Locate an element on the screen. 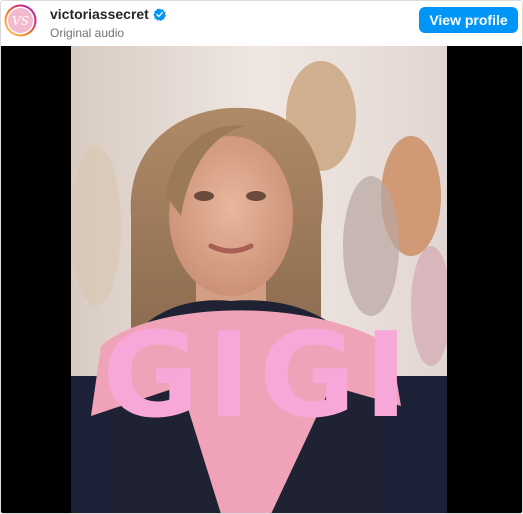 The image size is (523, 514). user-info: victoriassecret Original audio is located at coordinates (108, 22).